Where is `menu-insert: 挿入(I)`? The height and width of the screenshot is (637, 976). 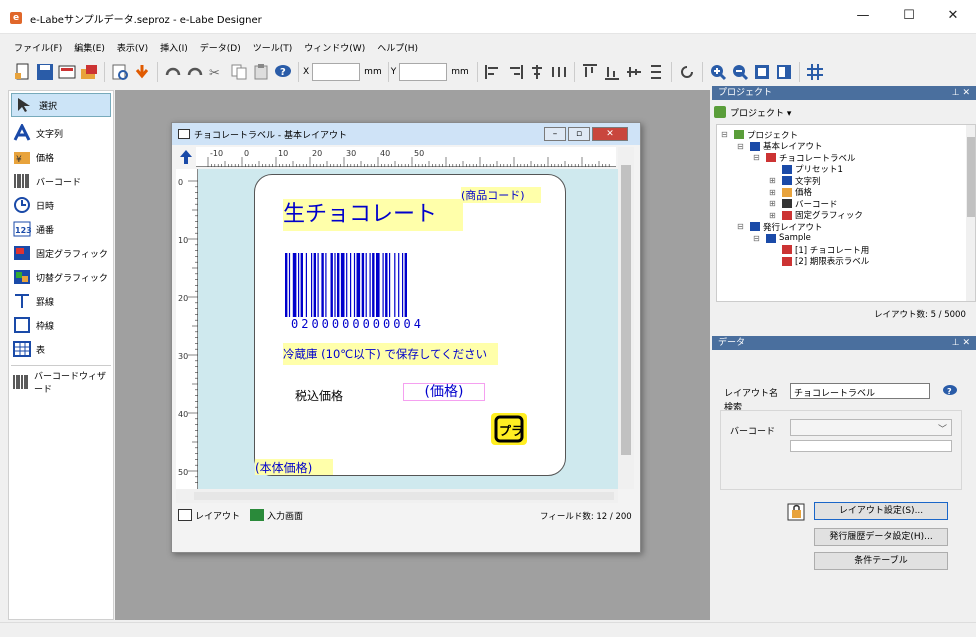
menu-insert: 挿入(I) is located at coordinates (174, 47).